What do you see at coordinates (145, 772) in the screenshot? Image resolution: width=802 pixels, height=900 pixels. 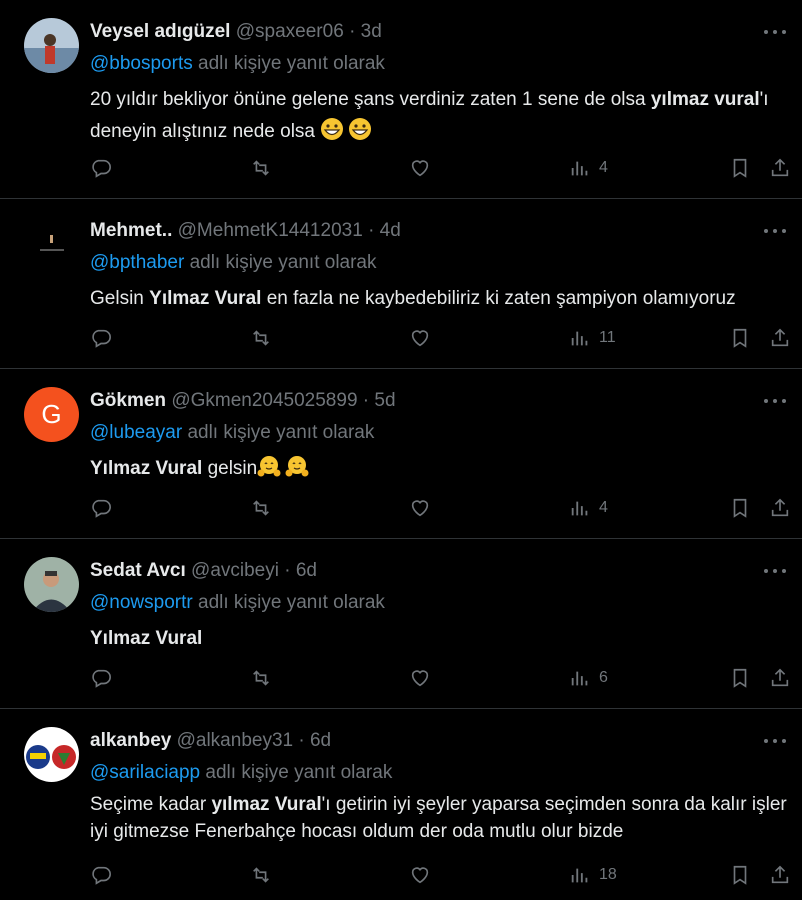 I see `mention-link: @sarilaciapp` at bounding box center [145, 772].